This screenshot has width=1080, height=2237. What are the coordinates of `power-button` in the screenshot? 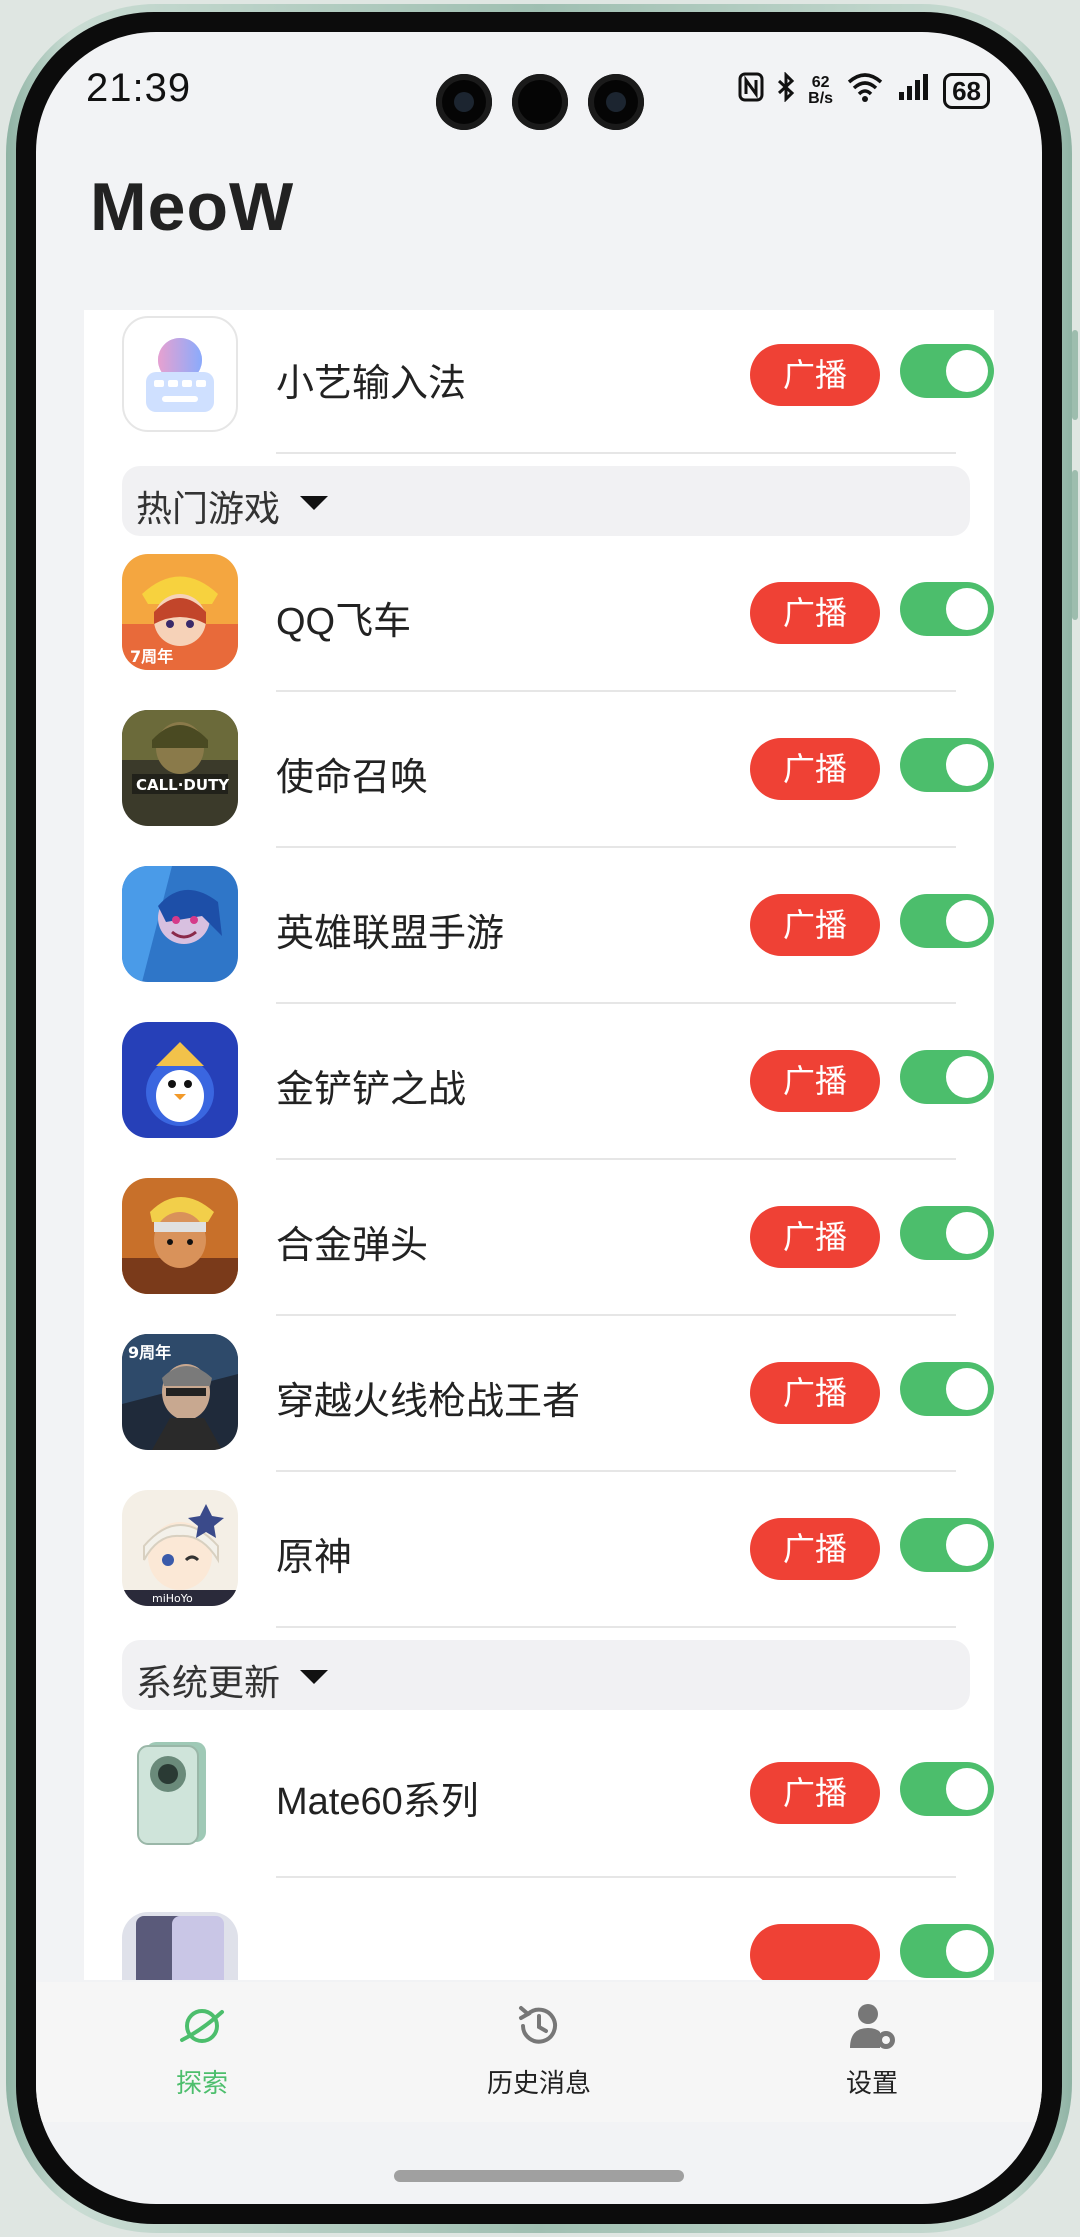 It's located at (1075, 545).